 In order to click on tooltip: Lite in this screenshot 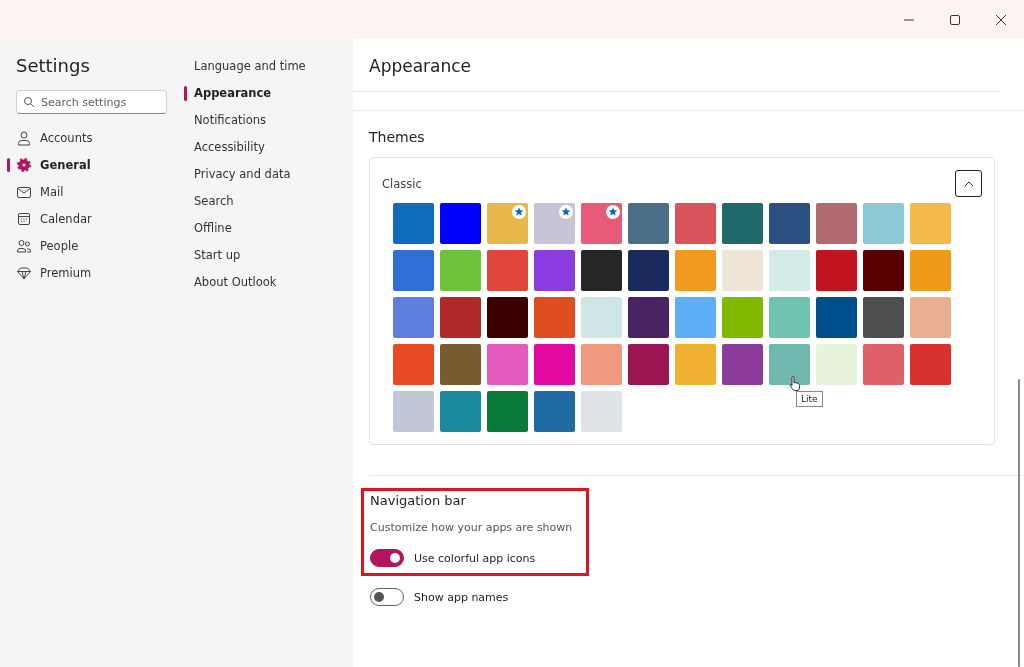, I will do `click(809, 399)`.